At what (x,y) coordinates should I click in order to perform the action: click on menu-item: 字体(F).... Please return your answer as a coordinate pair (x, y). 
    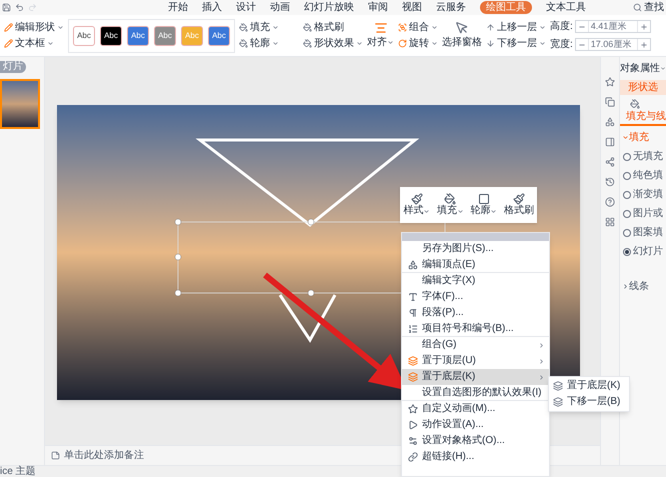
    Looking at the image, I should click on (475, 297).